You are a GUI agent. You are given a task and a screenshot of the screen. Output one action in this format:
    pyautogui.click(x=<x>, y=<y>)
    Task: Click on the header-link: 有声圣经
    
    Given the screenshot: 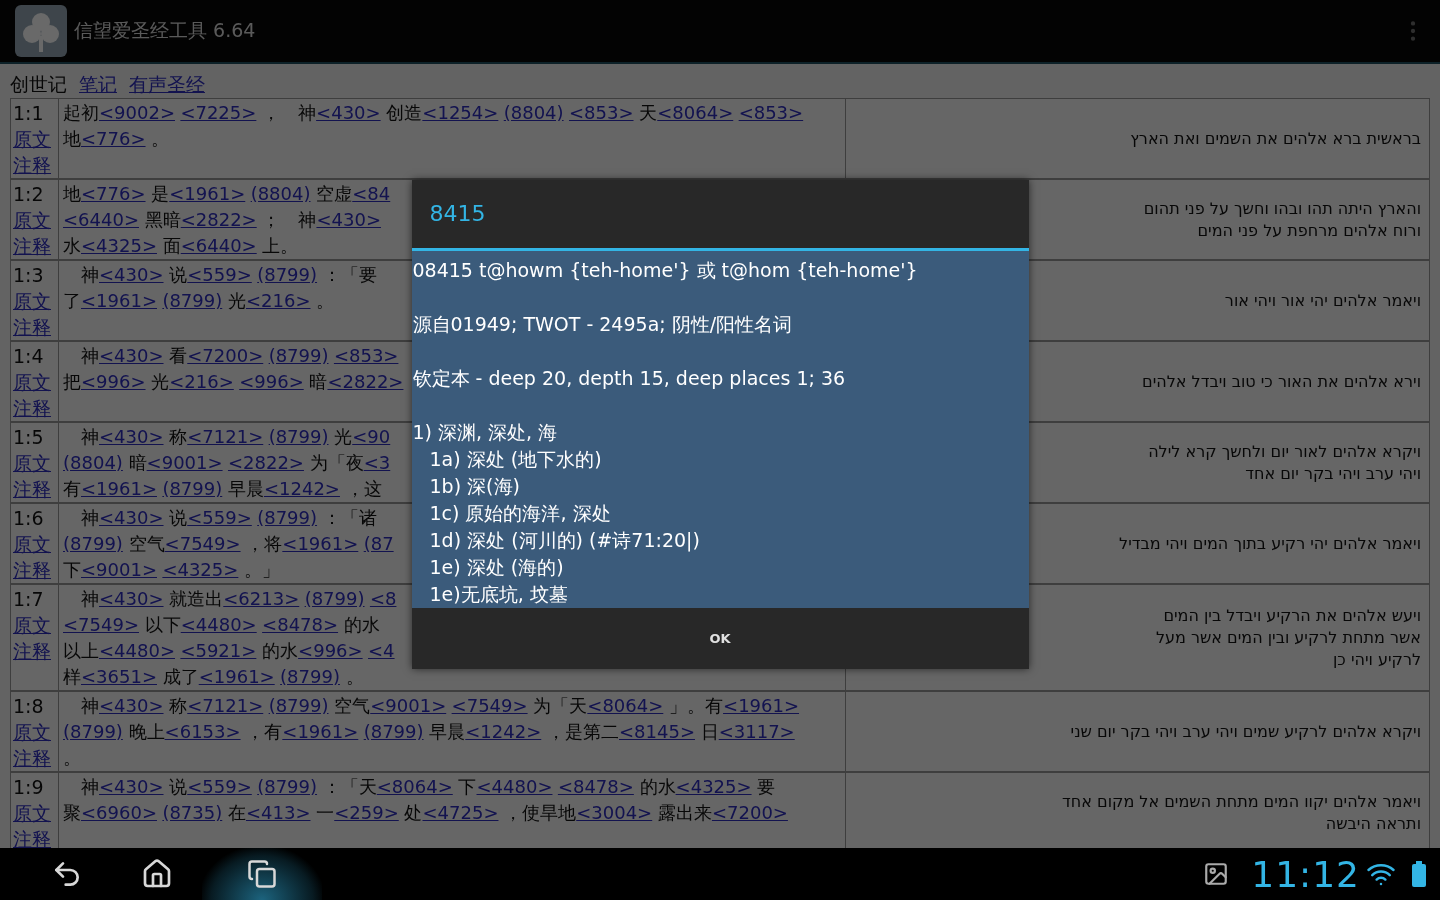 What is the action you would take?
    pyautogui.click(x=167, y=85)
    